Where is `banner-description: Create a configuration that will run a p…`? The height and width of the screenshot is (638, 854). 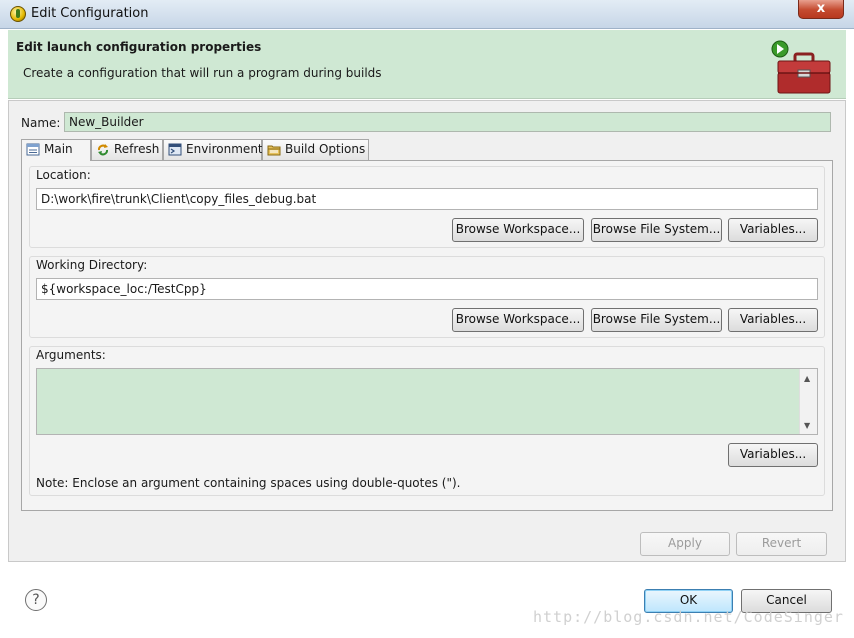
banner-description: Create a configuration that will run a p… is located at coordinates (202, 73).